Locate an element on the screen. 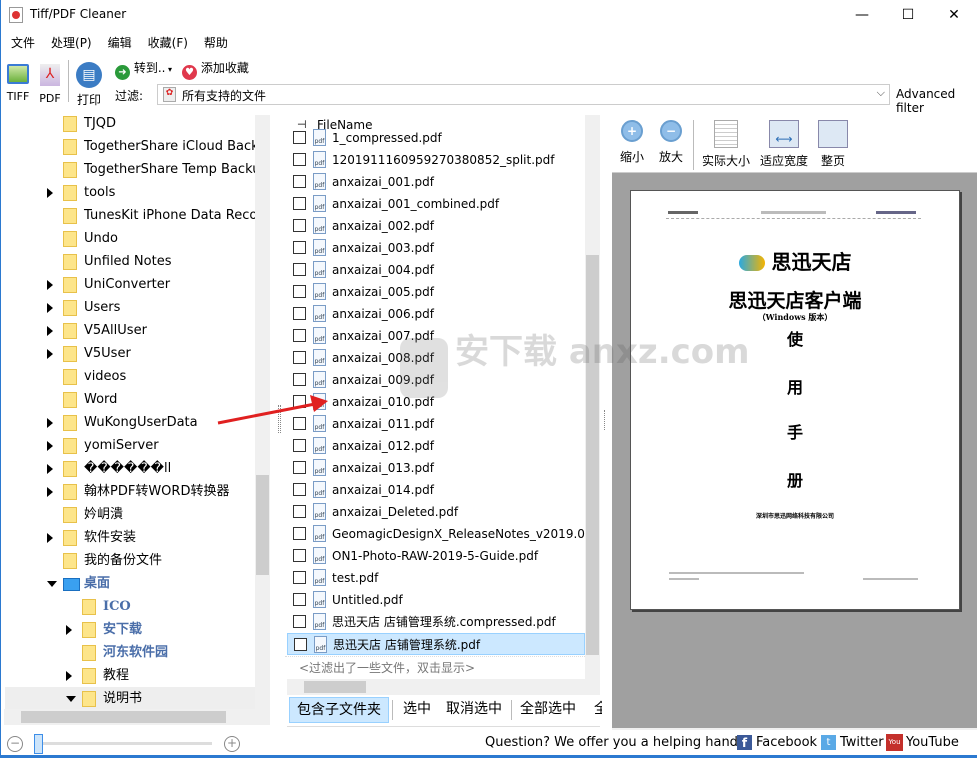 The image size is (977, 758). file-row: pdf anxaizai_008.pdf is located at coordinates (436, 358).